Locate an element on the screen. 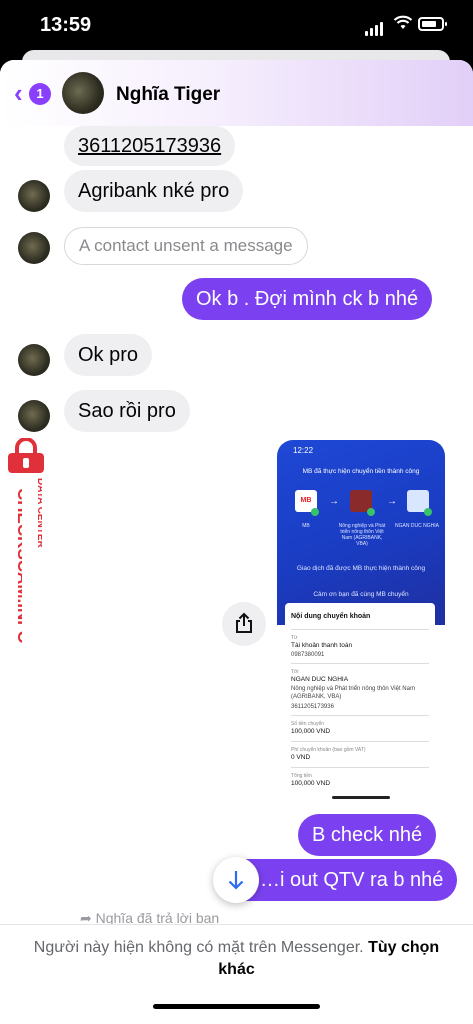  chat-header: ‹ 1 Nghĩa Tiger is located at coordinates (236, 93).